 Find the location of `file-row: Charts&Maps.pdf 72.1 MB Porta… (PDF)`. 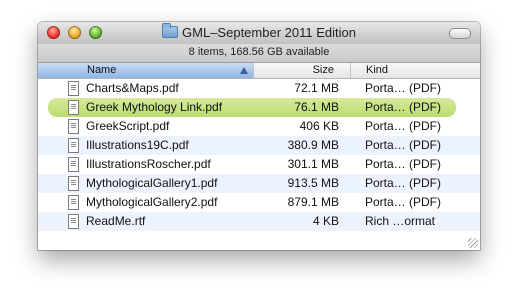

file-row: Charts&Maps.pdf 72.1 MB Porta… (PDF) is located at coordinates (259, 88).